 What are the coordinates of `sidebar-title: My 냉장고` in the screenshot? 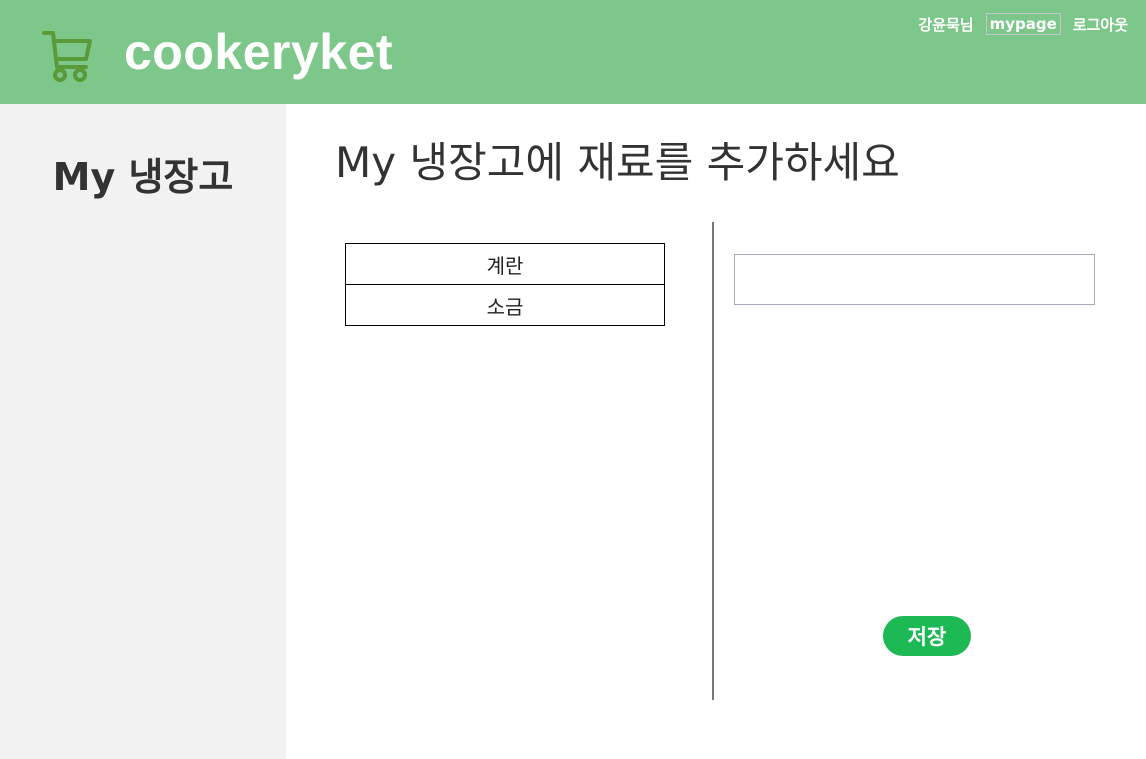 It's located at (143, 177).